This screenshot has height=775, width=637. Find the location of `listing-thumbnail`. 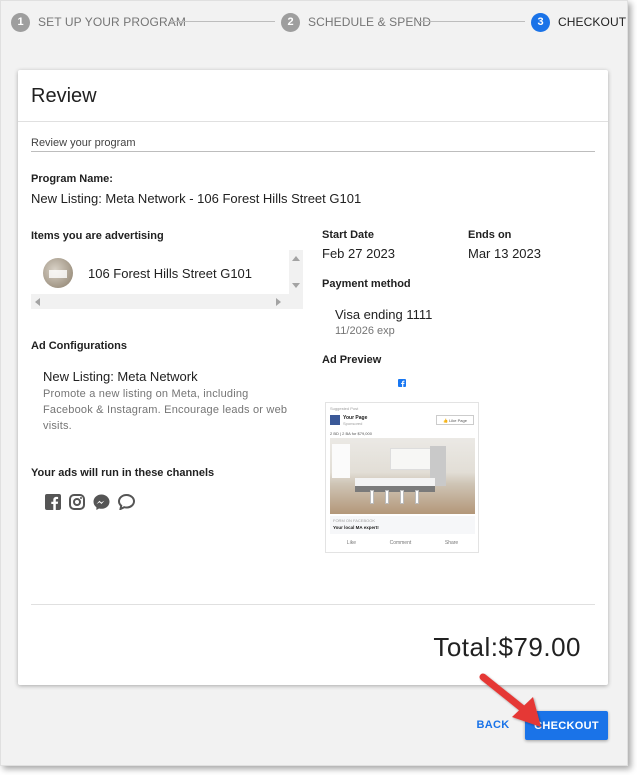

listing-thumbnail is located at coordinates (58, 273).